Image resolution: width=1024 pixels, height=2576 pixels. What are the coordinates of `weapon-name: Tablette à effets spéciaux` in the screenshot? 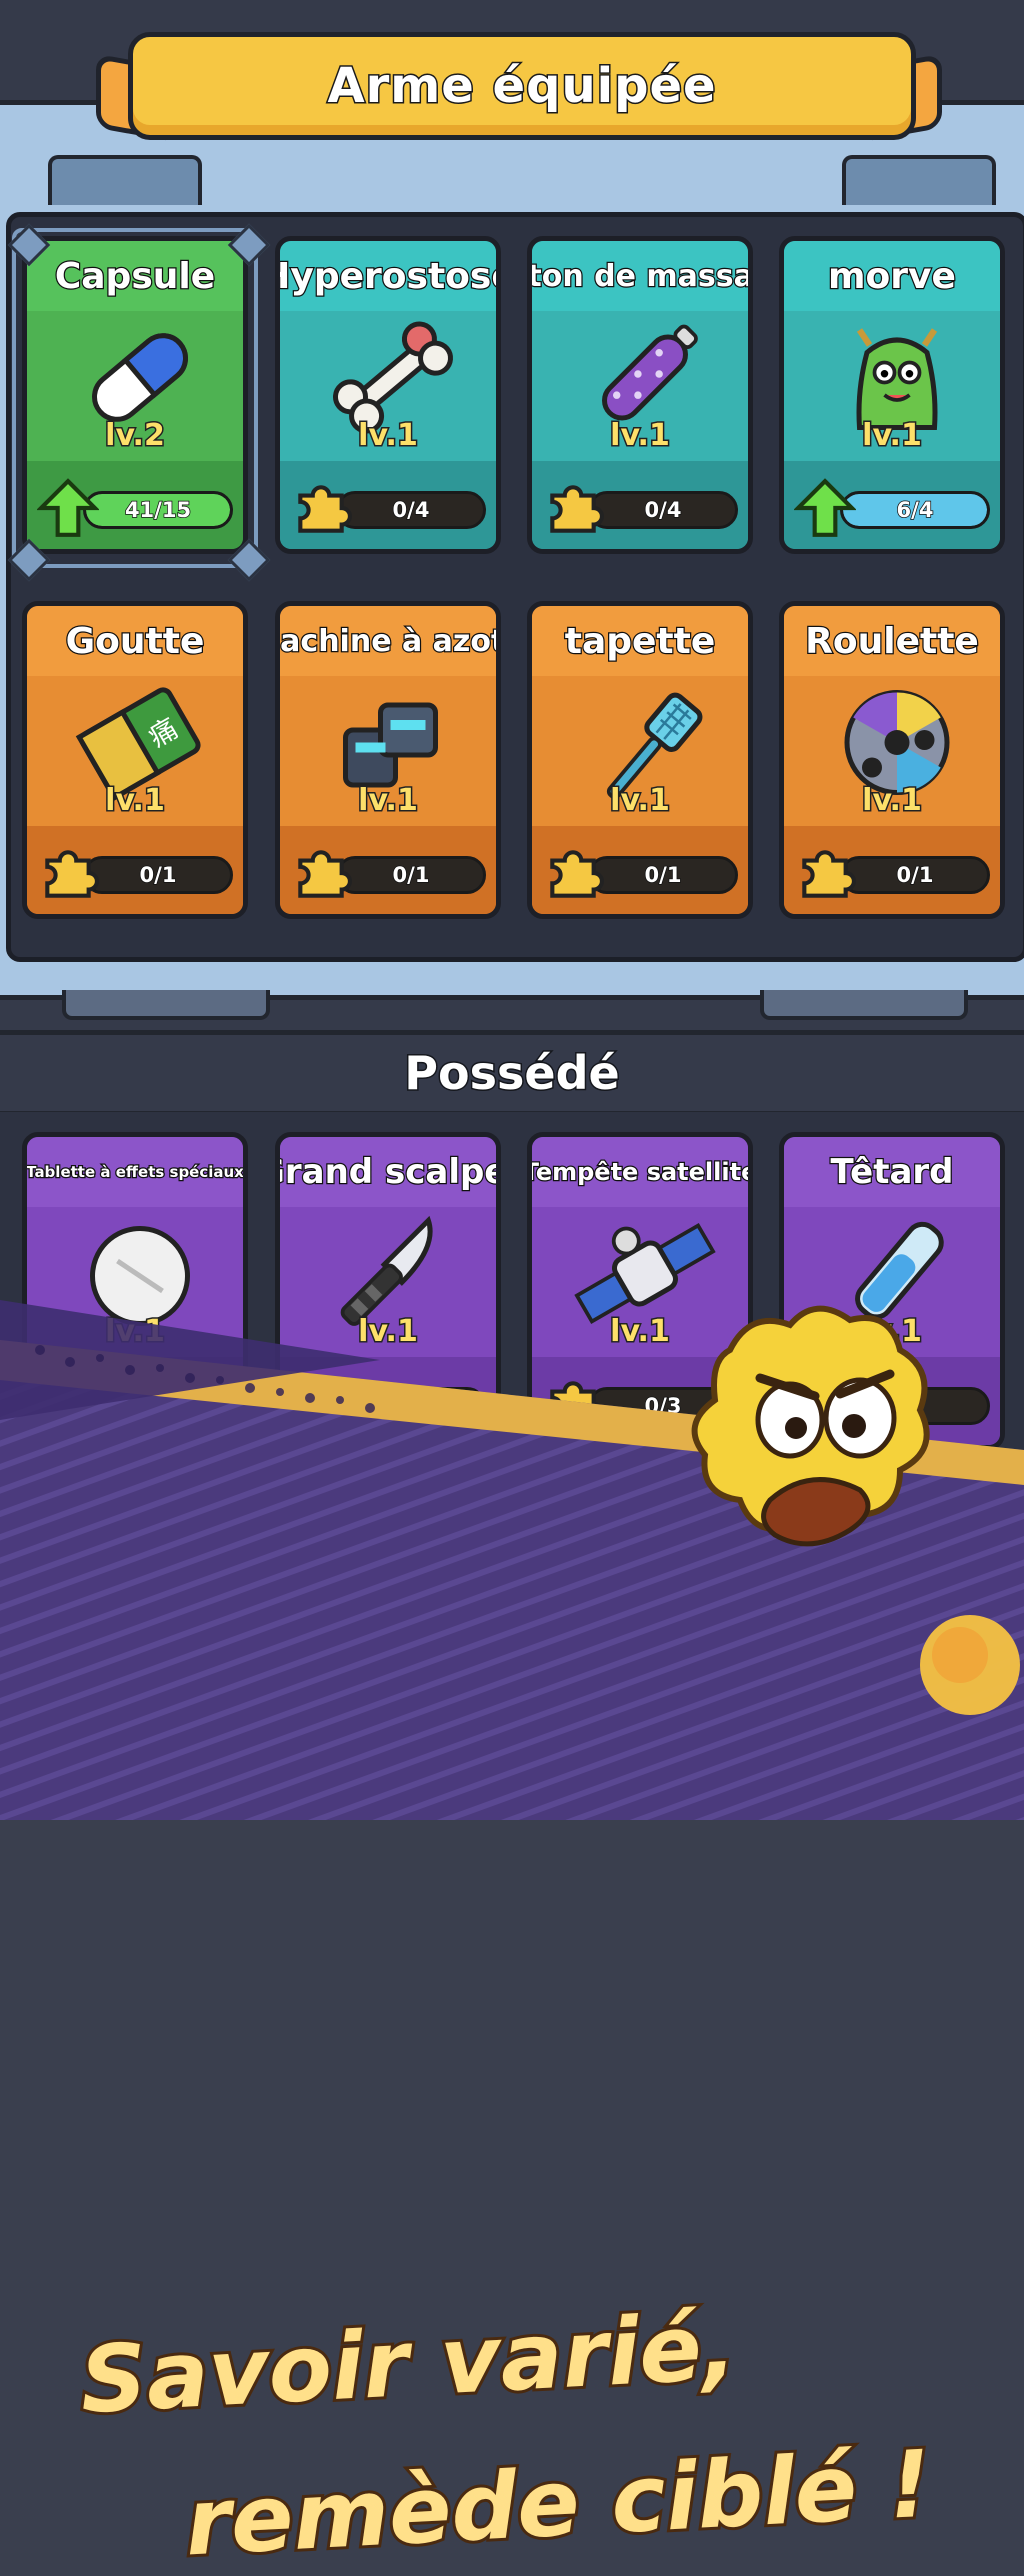 It's located at (135, 1172).